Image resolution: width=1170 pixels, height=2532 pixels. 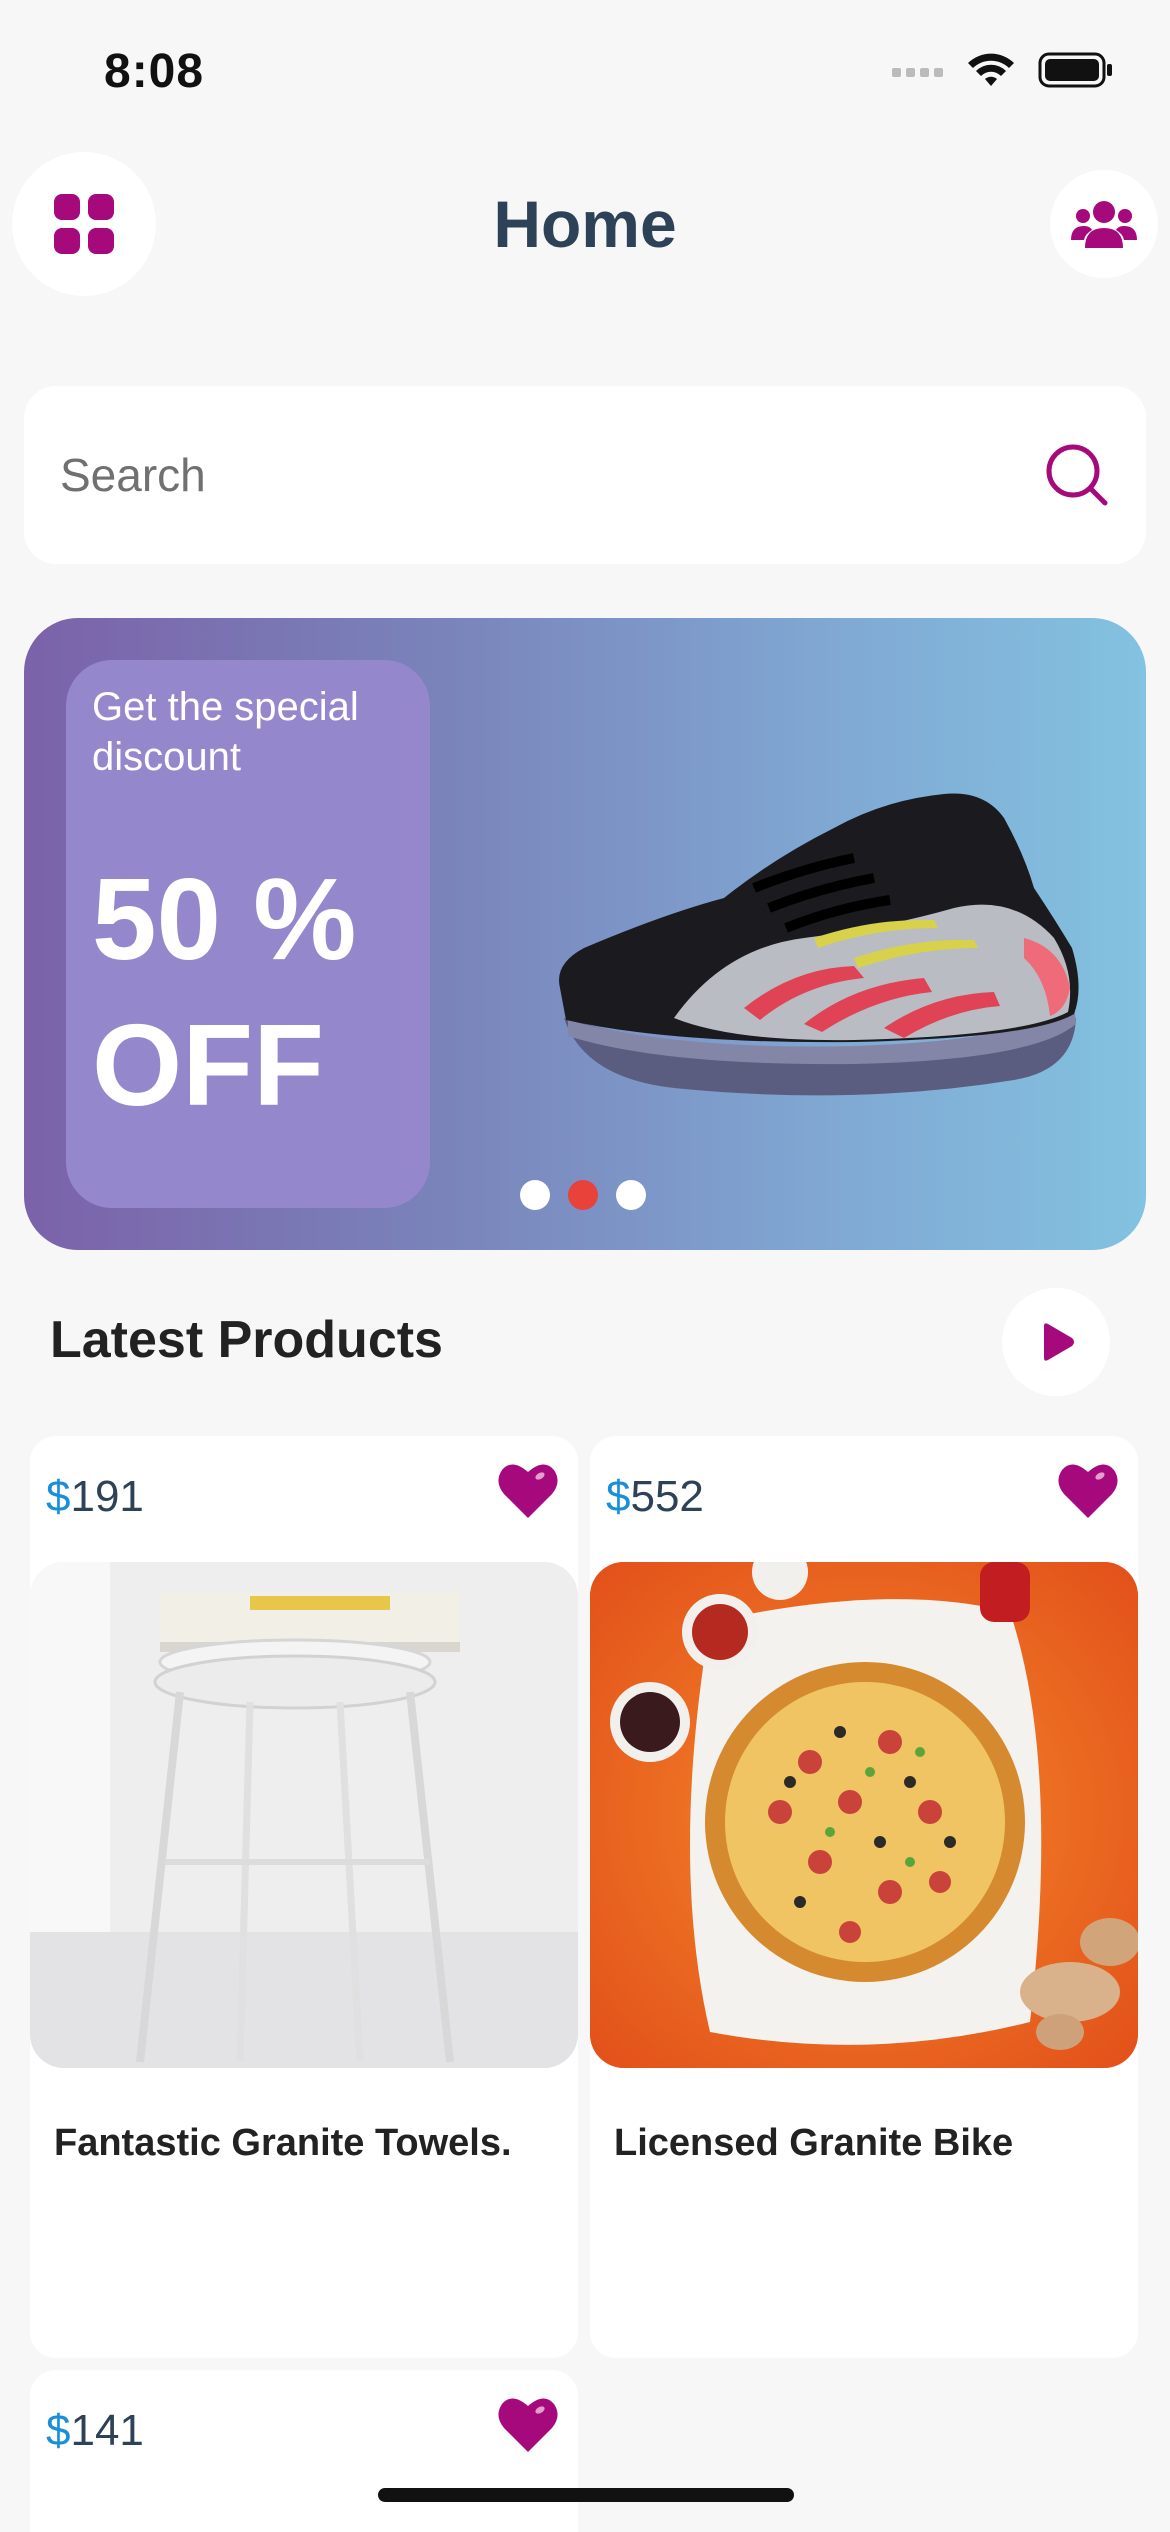 I want to click on section-title: Latest Products, so click(x=246, y=1340).